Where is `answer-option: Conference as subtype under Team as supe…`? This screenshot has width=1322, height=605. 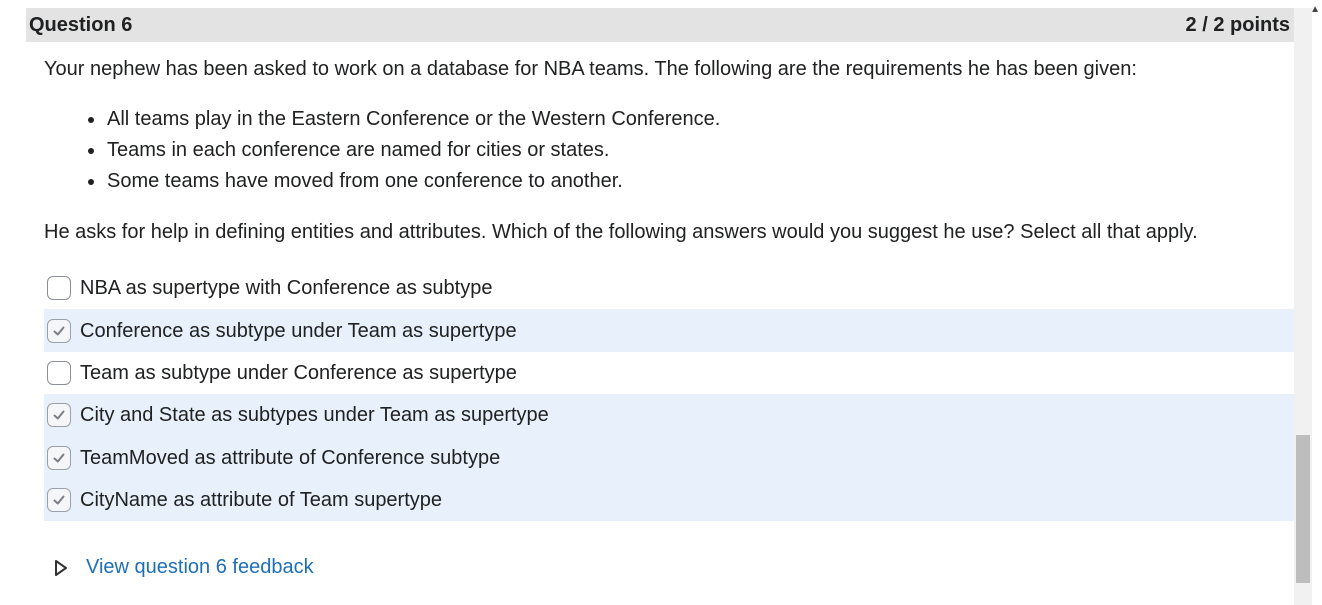
answer-option: Conference as subtype under Team as supe… is located at coordinates (669, 330).